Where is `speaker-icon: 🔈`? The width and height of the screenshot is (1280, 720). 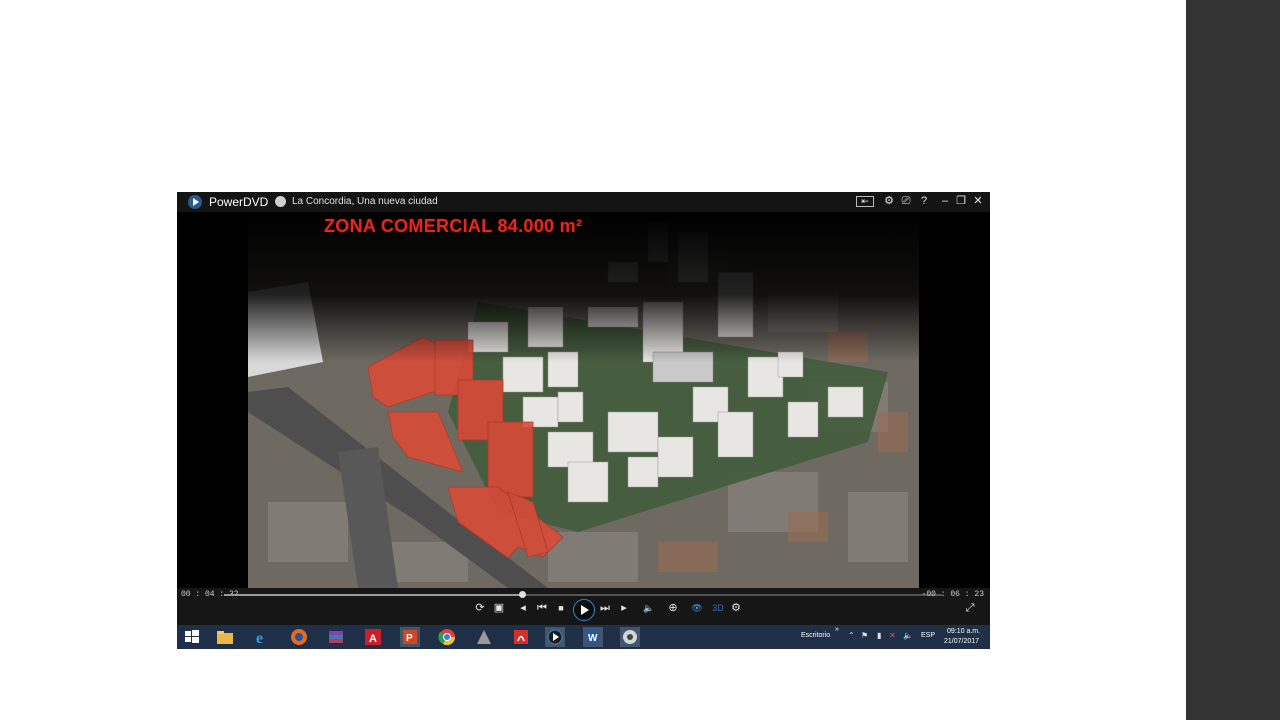
speaker-icon: 🔈 is located at coordinates (908, 635).